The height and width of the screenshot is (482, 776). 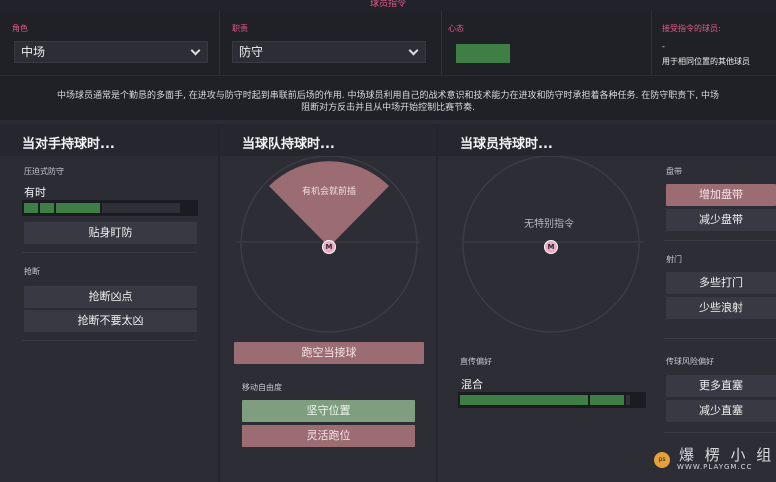 What do you see at coordinates (476, 361) in the screenshot?
I see `crossing-label: 直传偏好` at bounding box center [476, 361].